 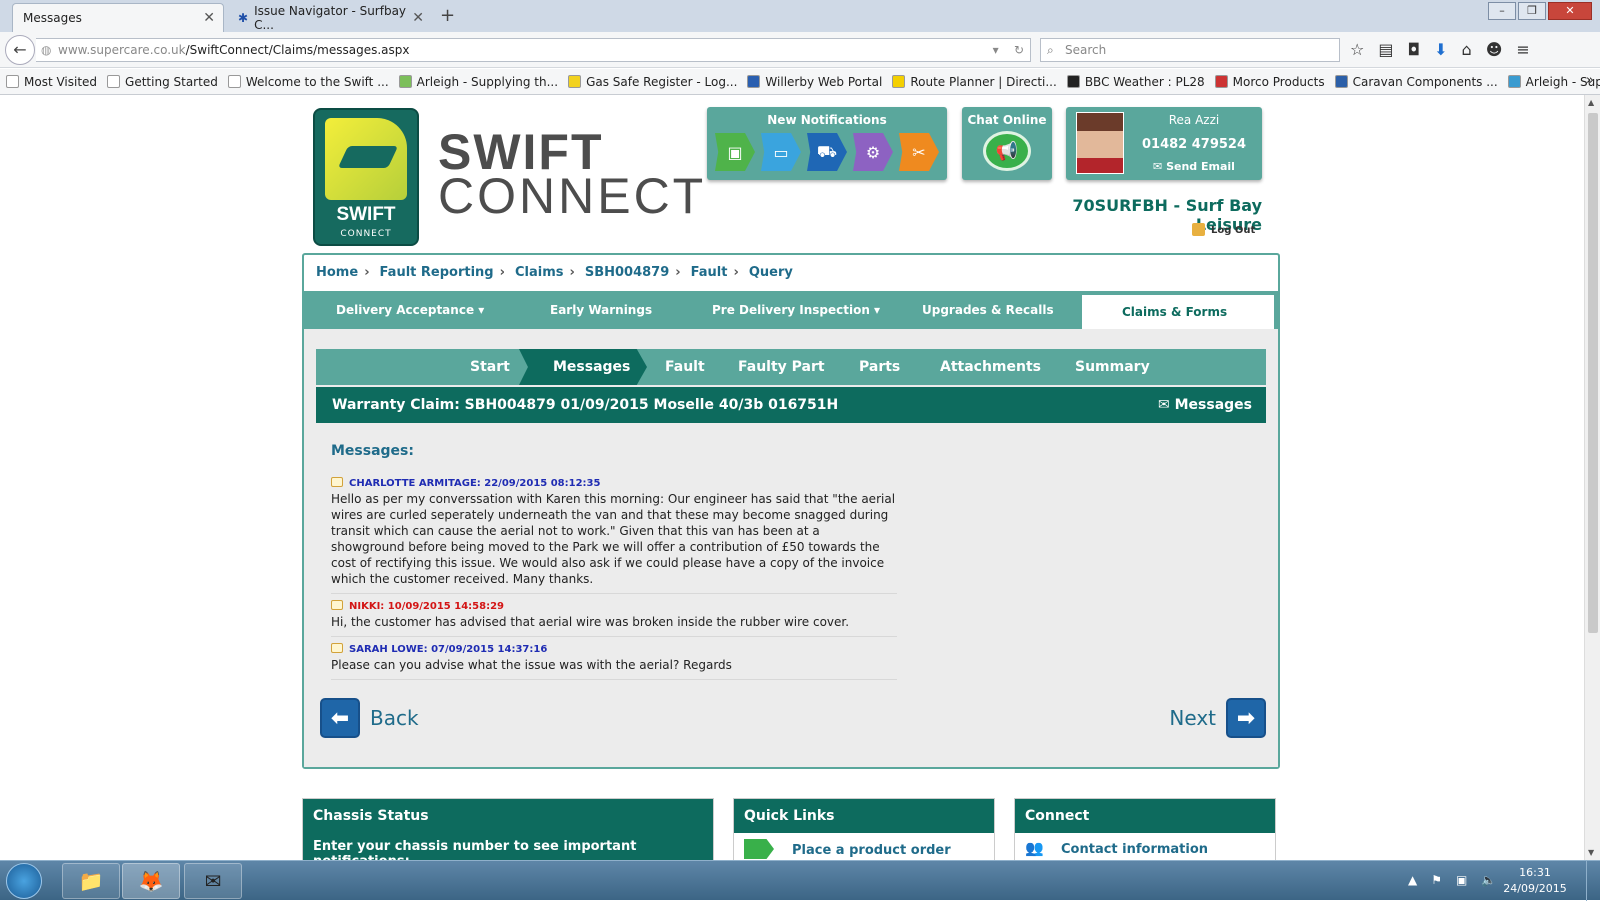 I want to click on network-icon: ▣, so click(x=1461, y=880).